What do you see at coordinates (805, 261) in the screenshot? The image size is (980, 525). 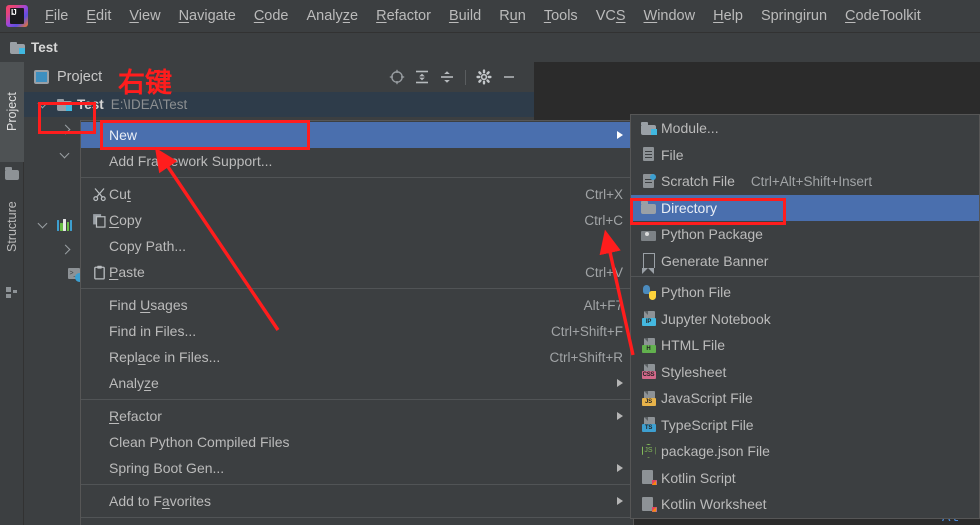 I see `submenu-item-generate-banner: Generate Banner` at bounding box center [805, 261].